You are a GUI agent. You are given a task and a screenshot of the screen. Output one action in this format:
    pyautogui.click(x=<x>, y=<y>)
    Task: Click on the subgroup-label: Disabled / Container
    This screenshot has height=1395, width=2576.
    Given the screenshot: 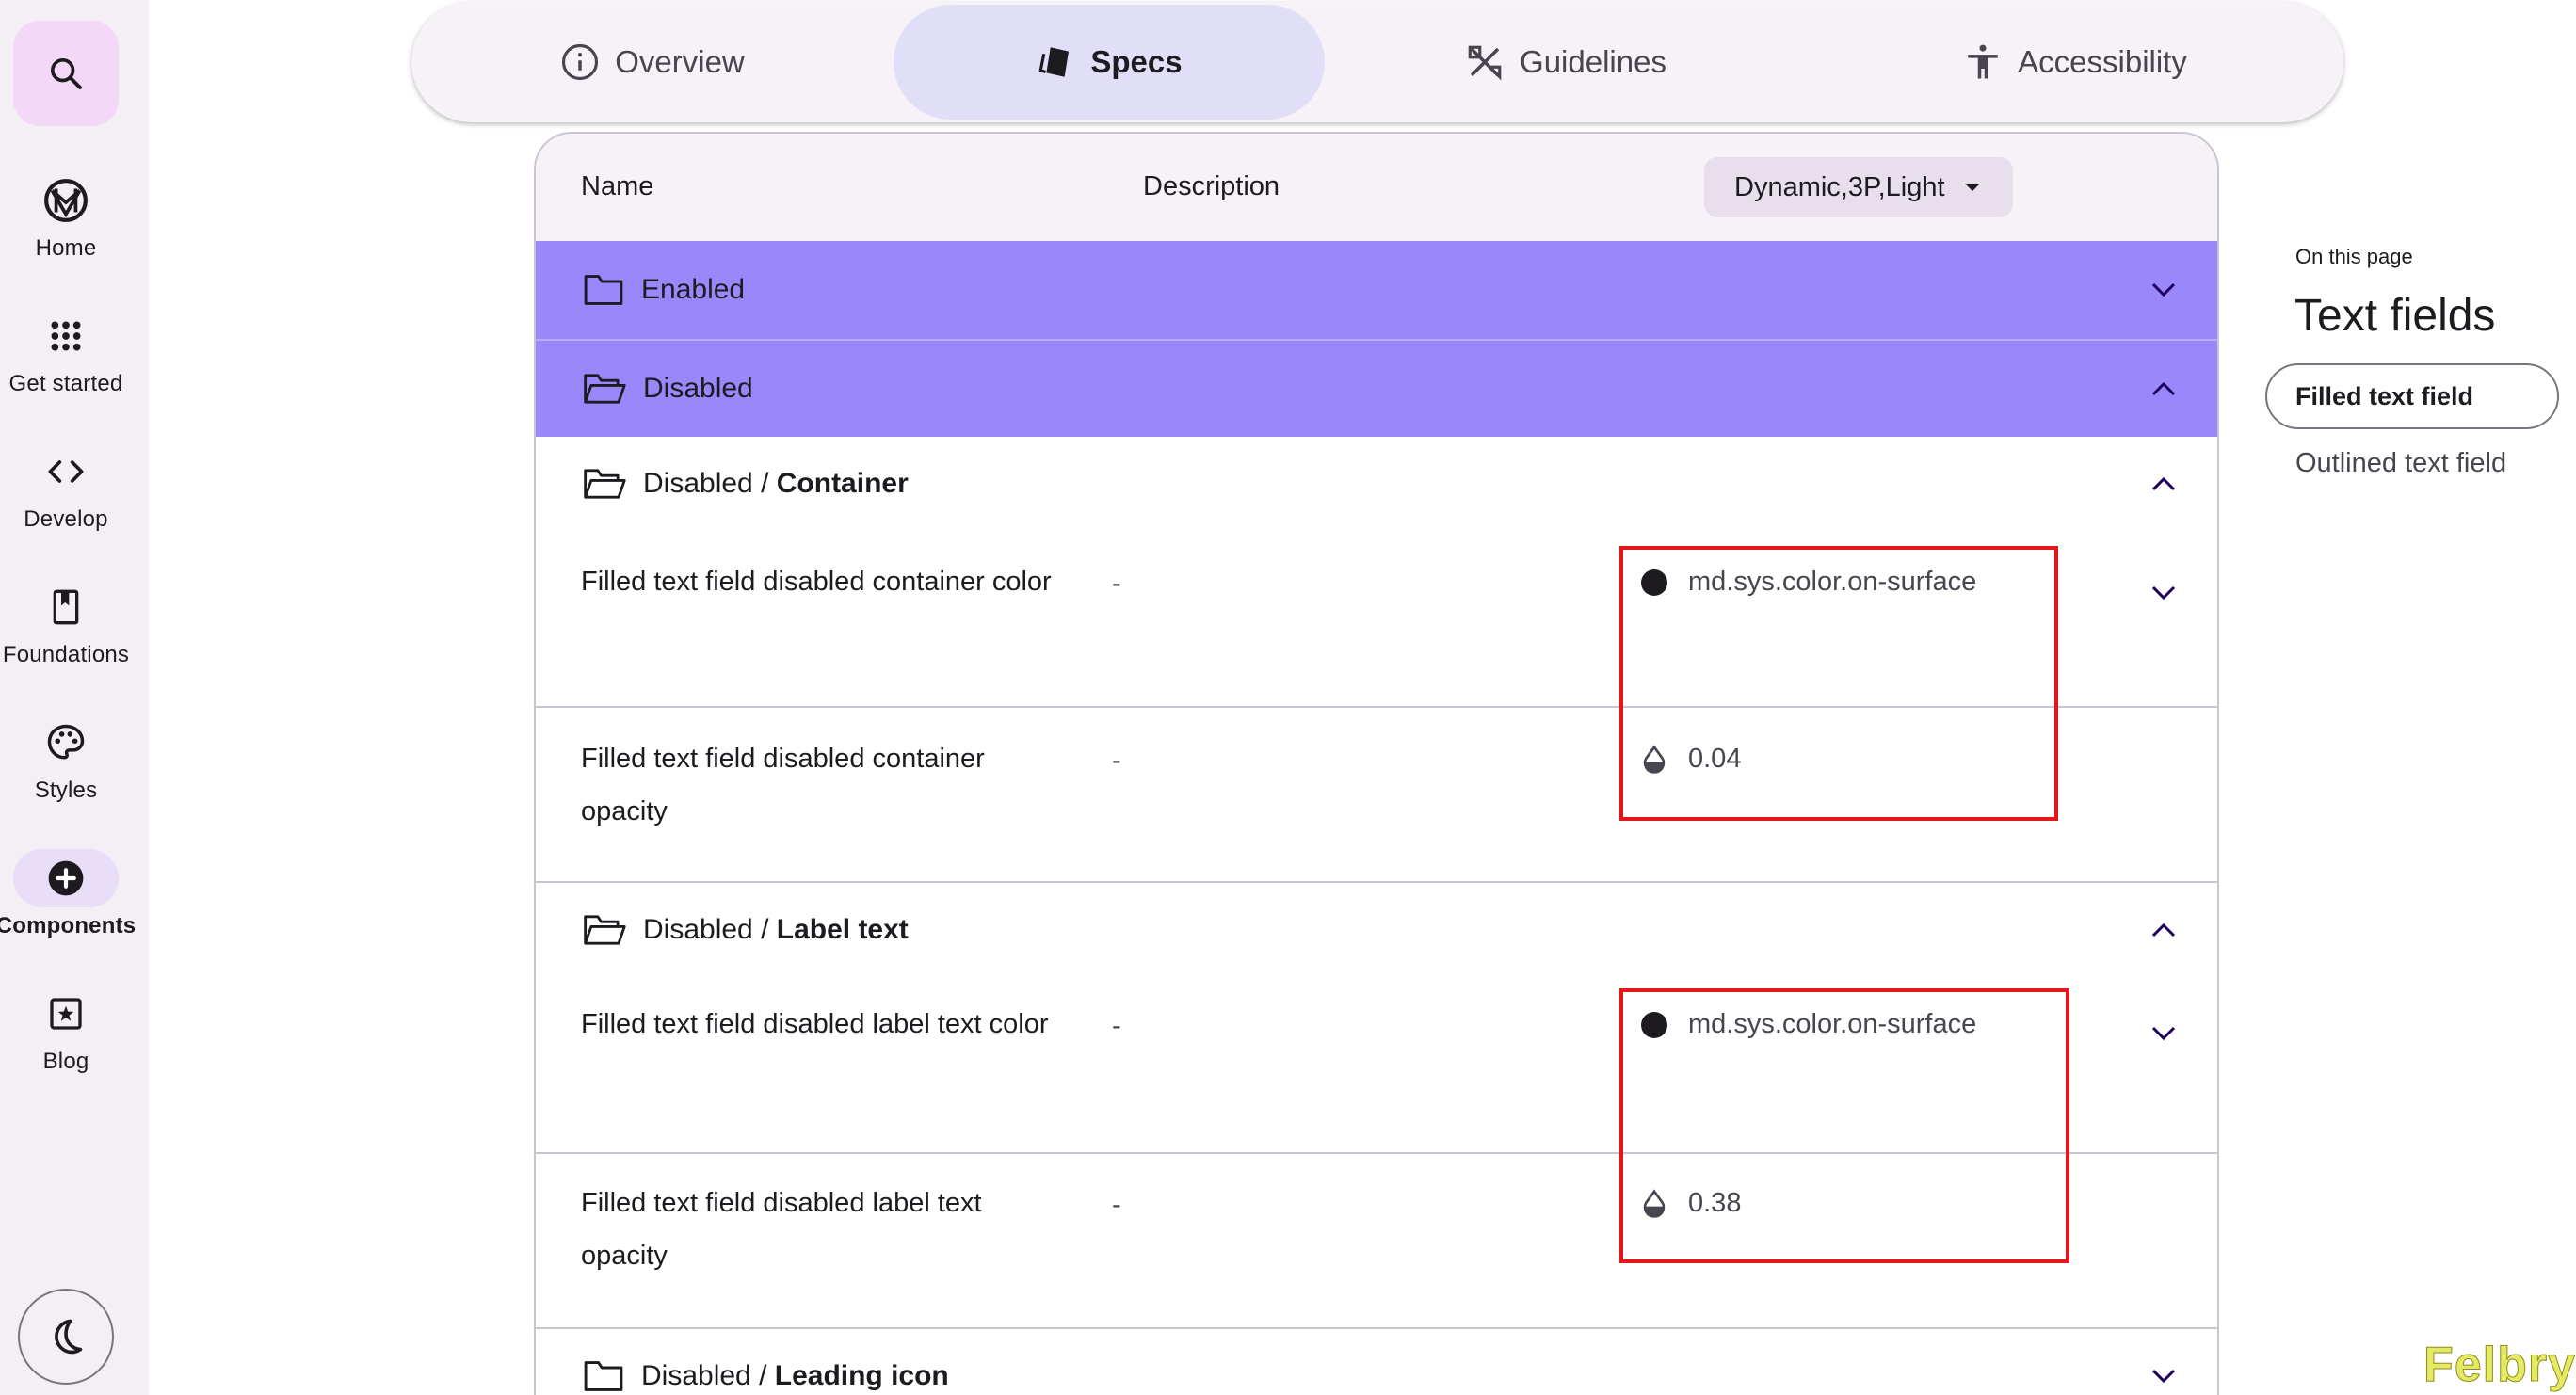 What is the action you would take?
    pyautogui.click(x=776, y=484)
    